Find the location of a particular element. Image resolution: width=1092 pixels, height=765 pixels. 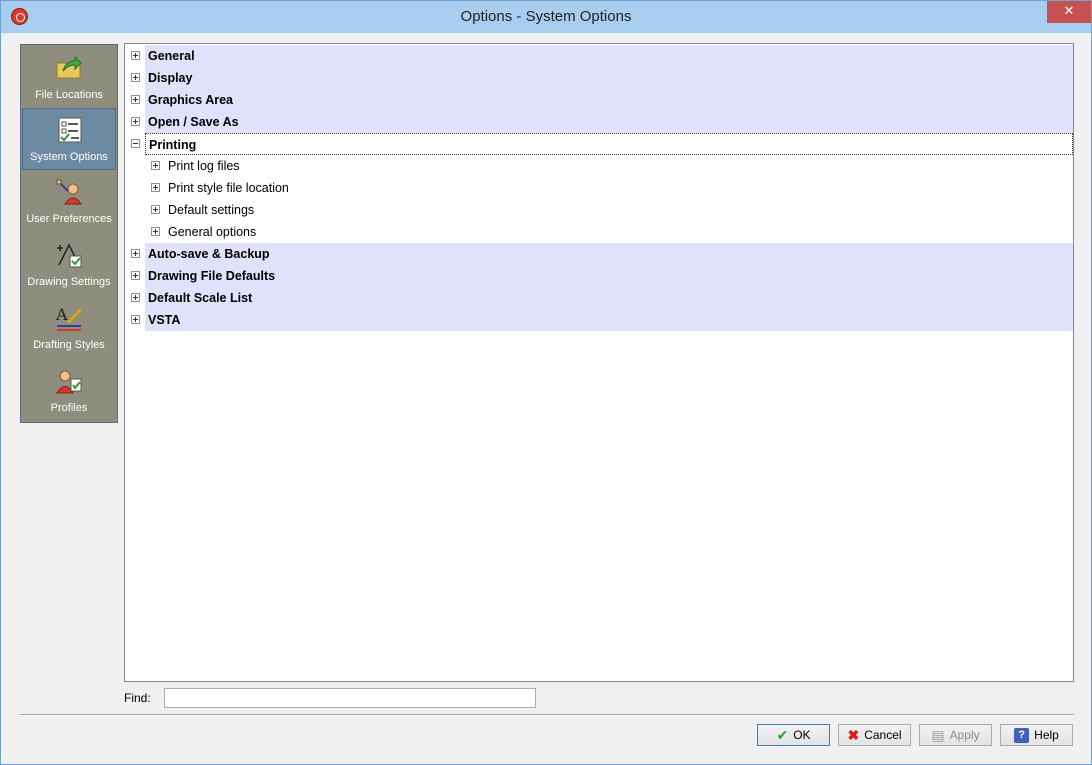

separator is located at coordinates (547, 715).